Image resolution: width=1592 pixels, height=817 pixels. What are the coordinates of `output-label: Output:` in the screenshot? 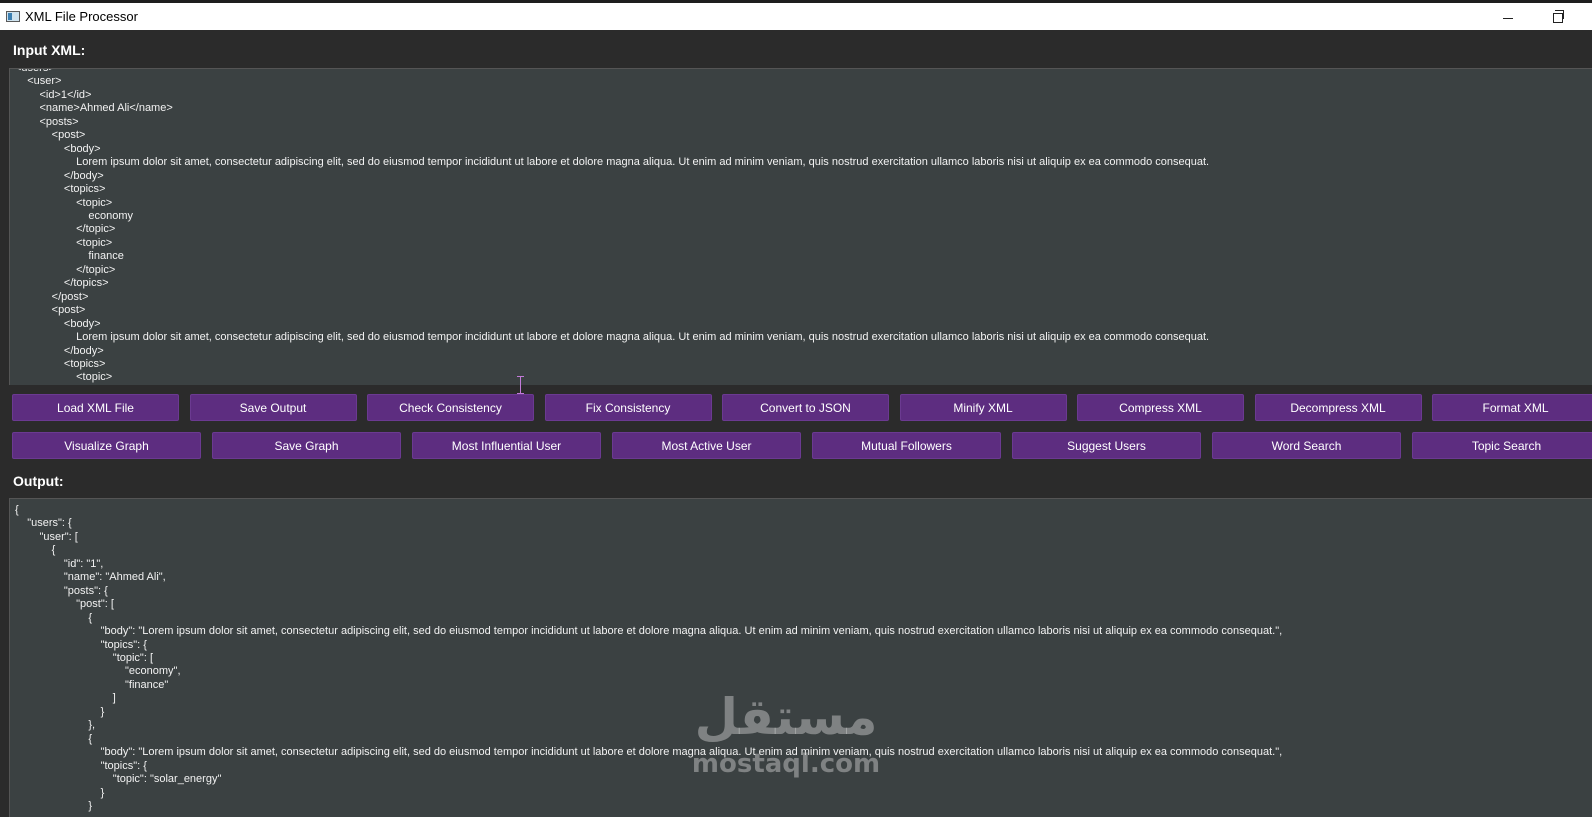 It's located at (38, 481).